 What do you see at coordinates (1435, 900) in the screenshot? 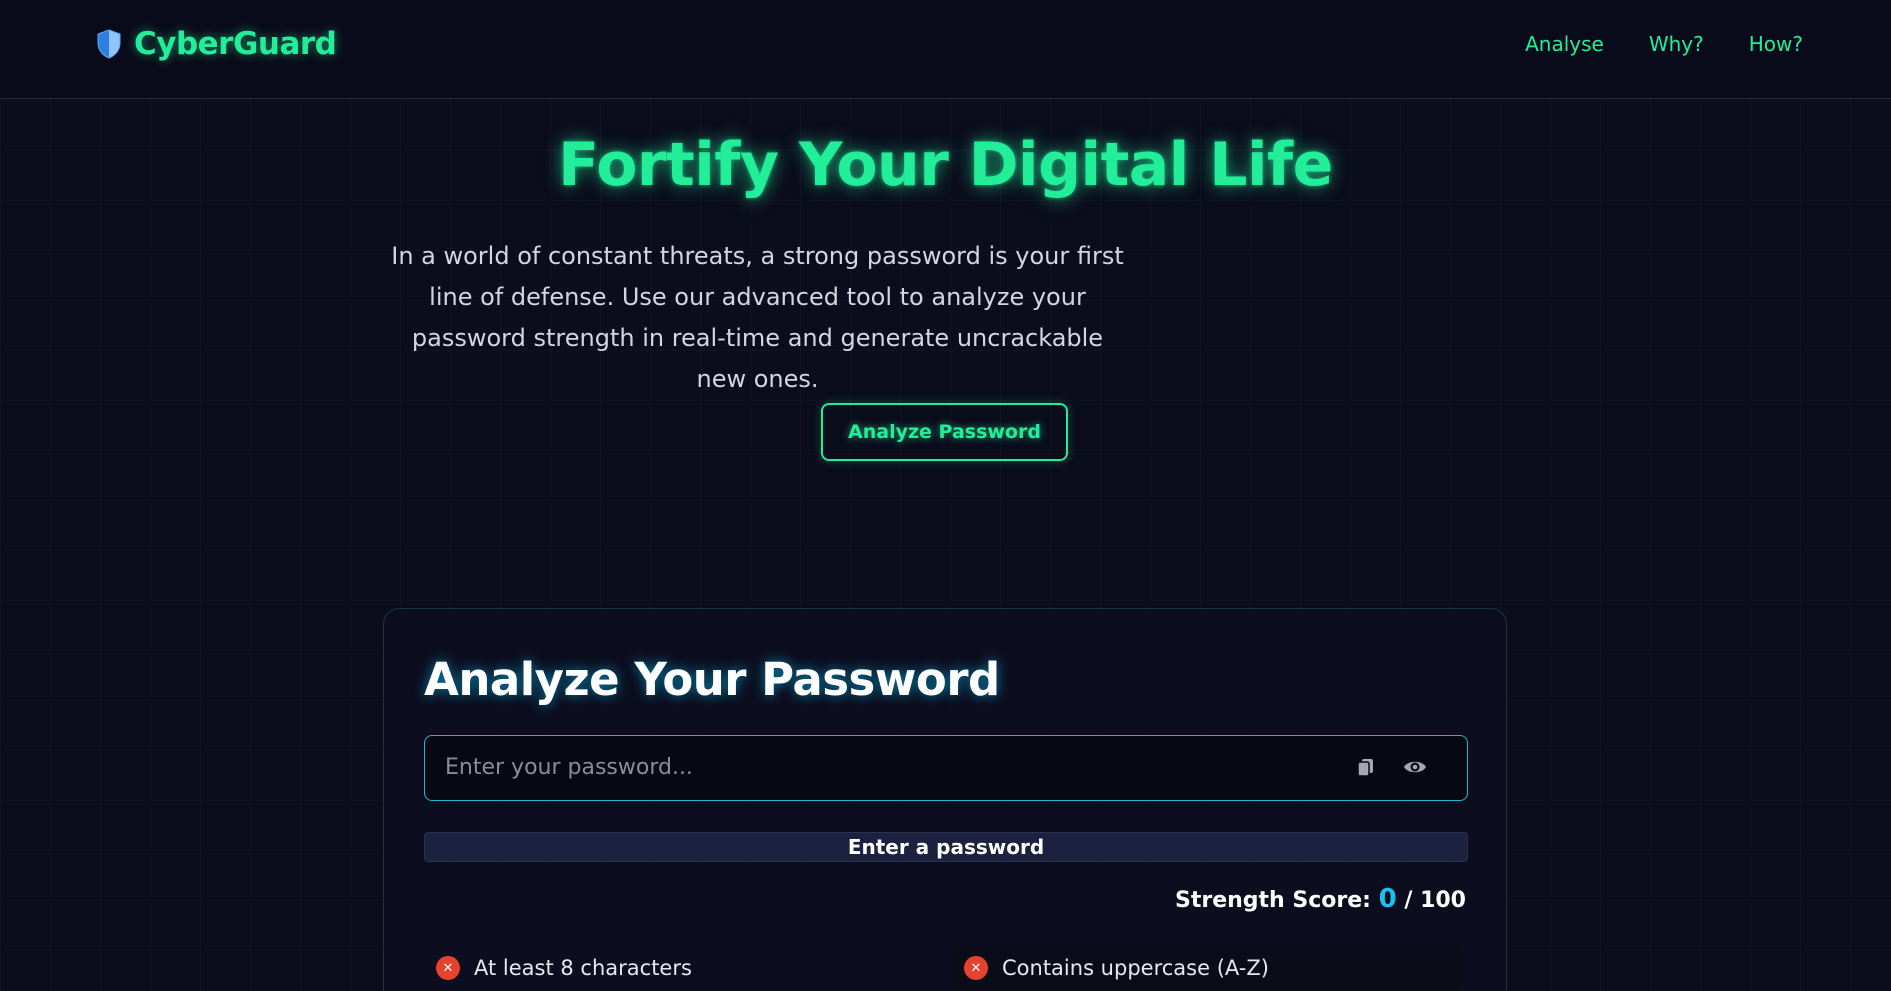
I see `score-max: / 100` at bounding box center [1435, 900].